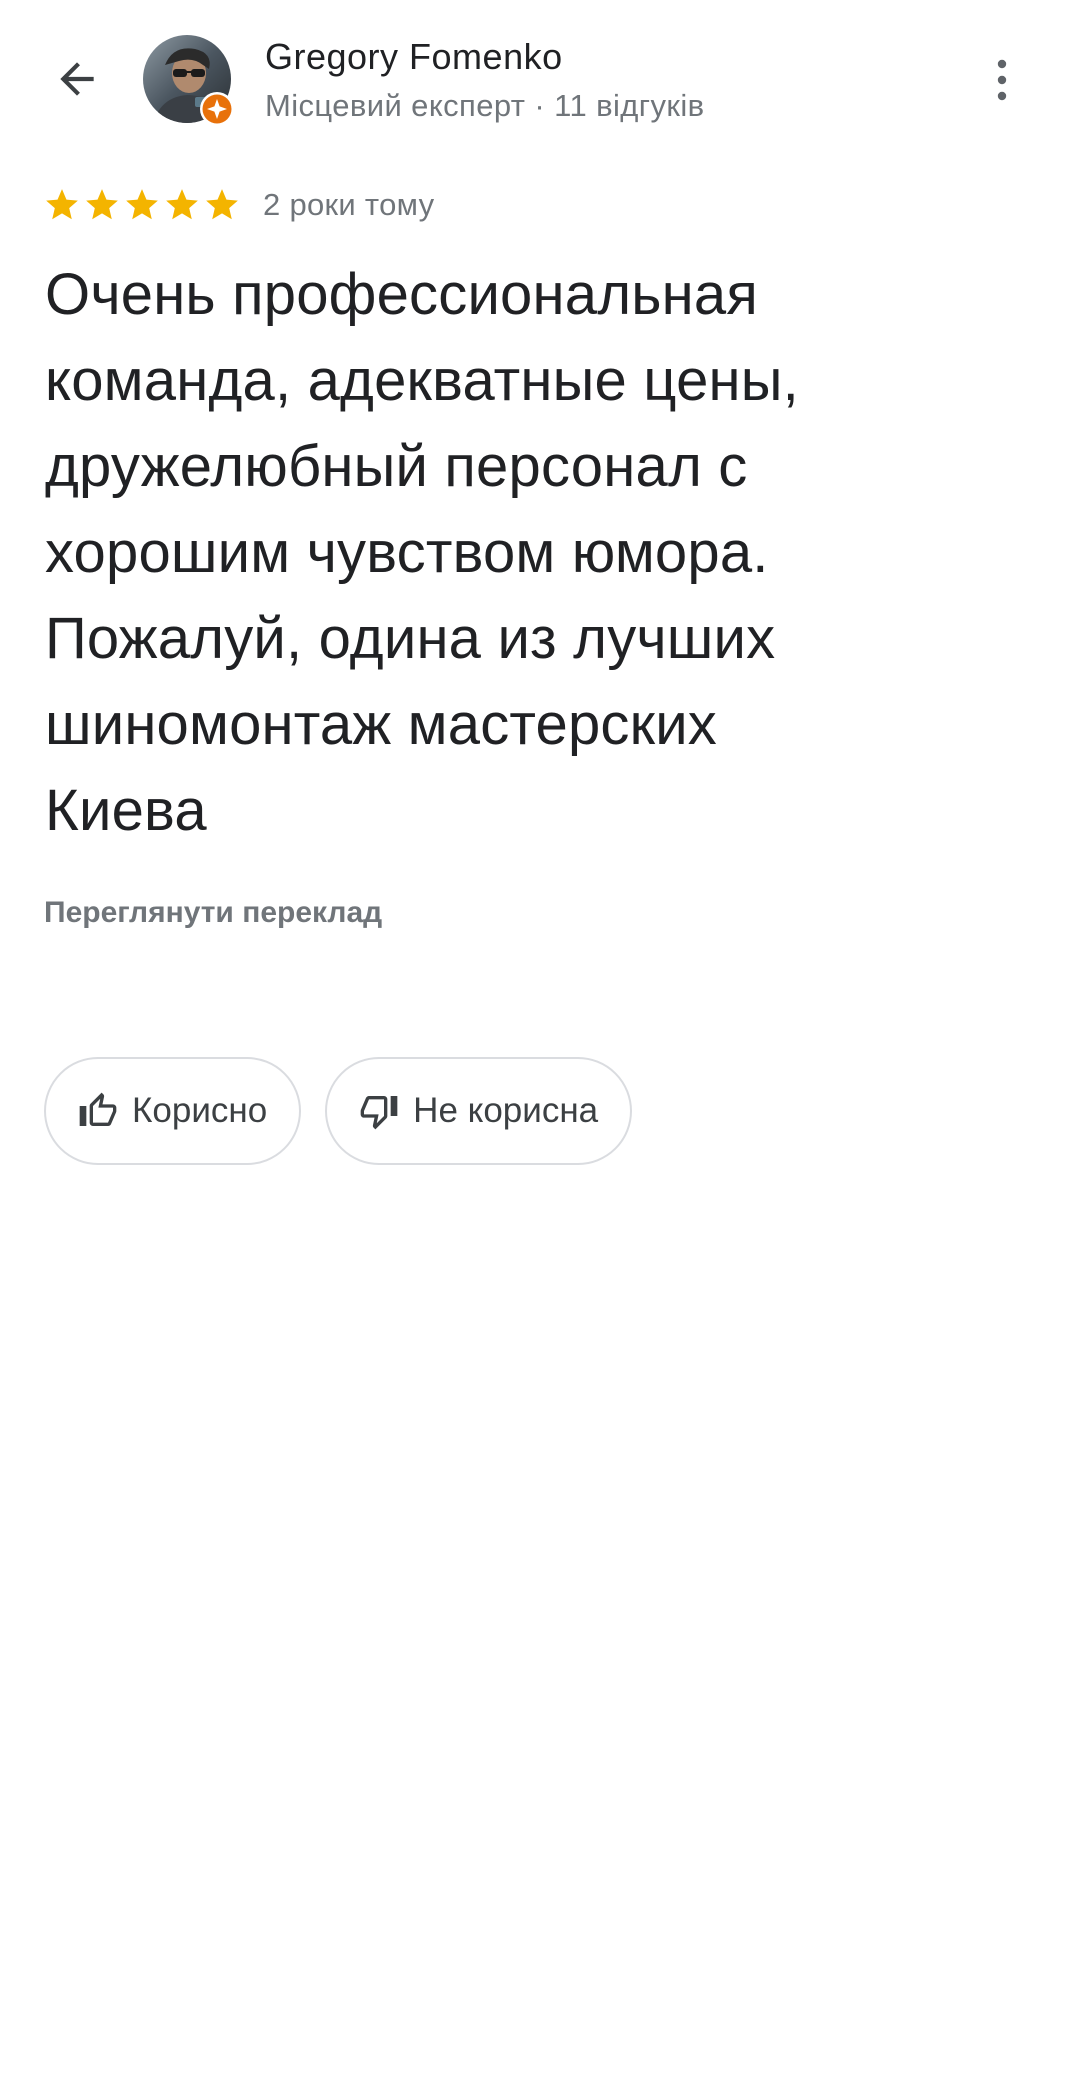  What do you see at coordinates (217, 109) in the screenshot?
I see `local-guide-badge-icon` at bounding box center [217, 109].